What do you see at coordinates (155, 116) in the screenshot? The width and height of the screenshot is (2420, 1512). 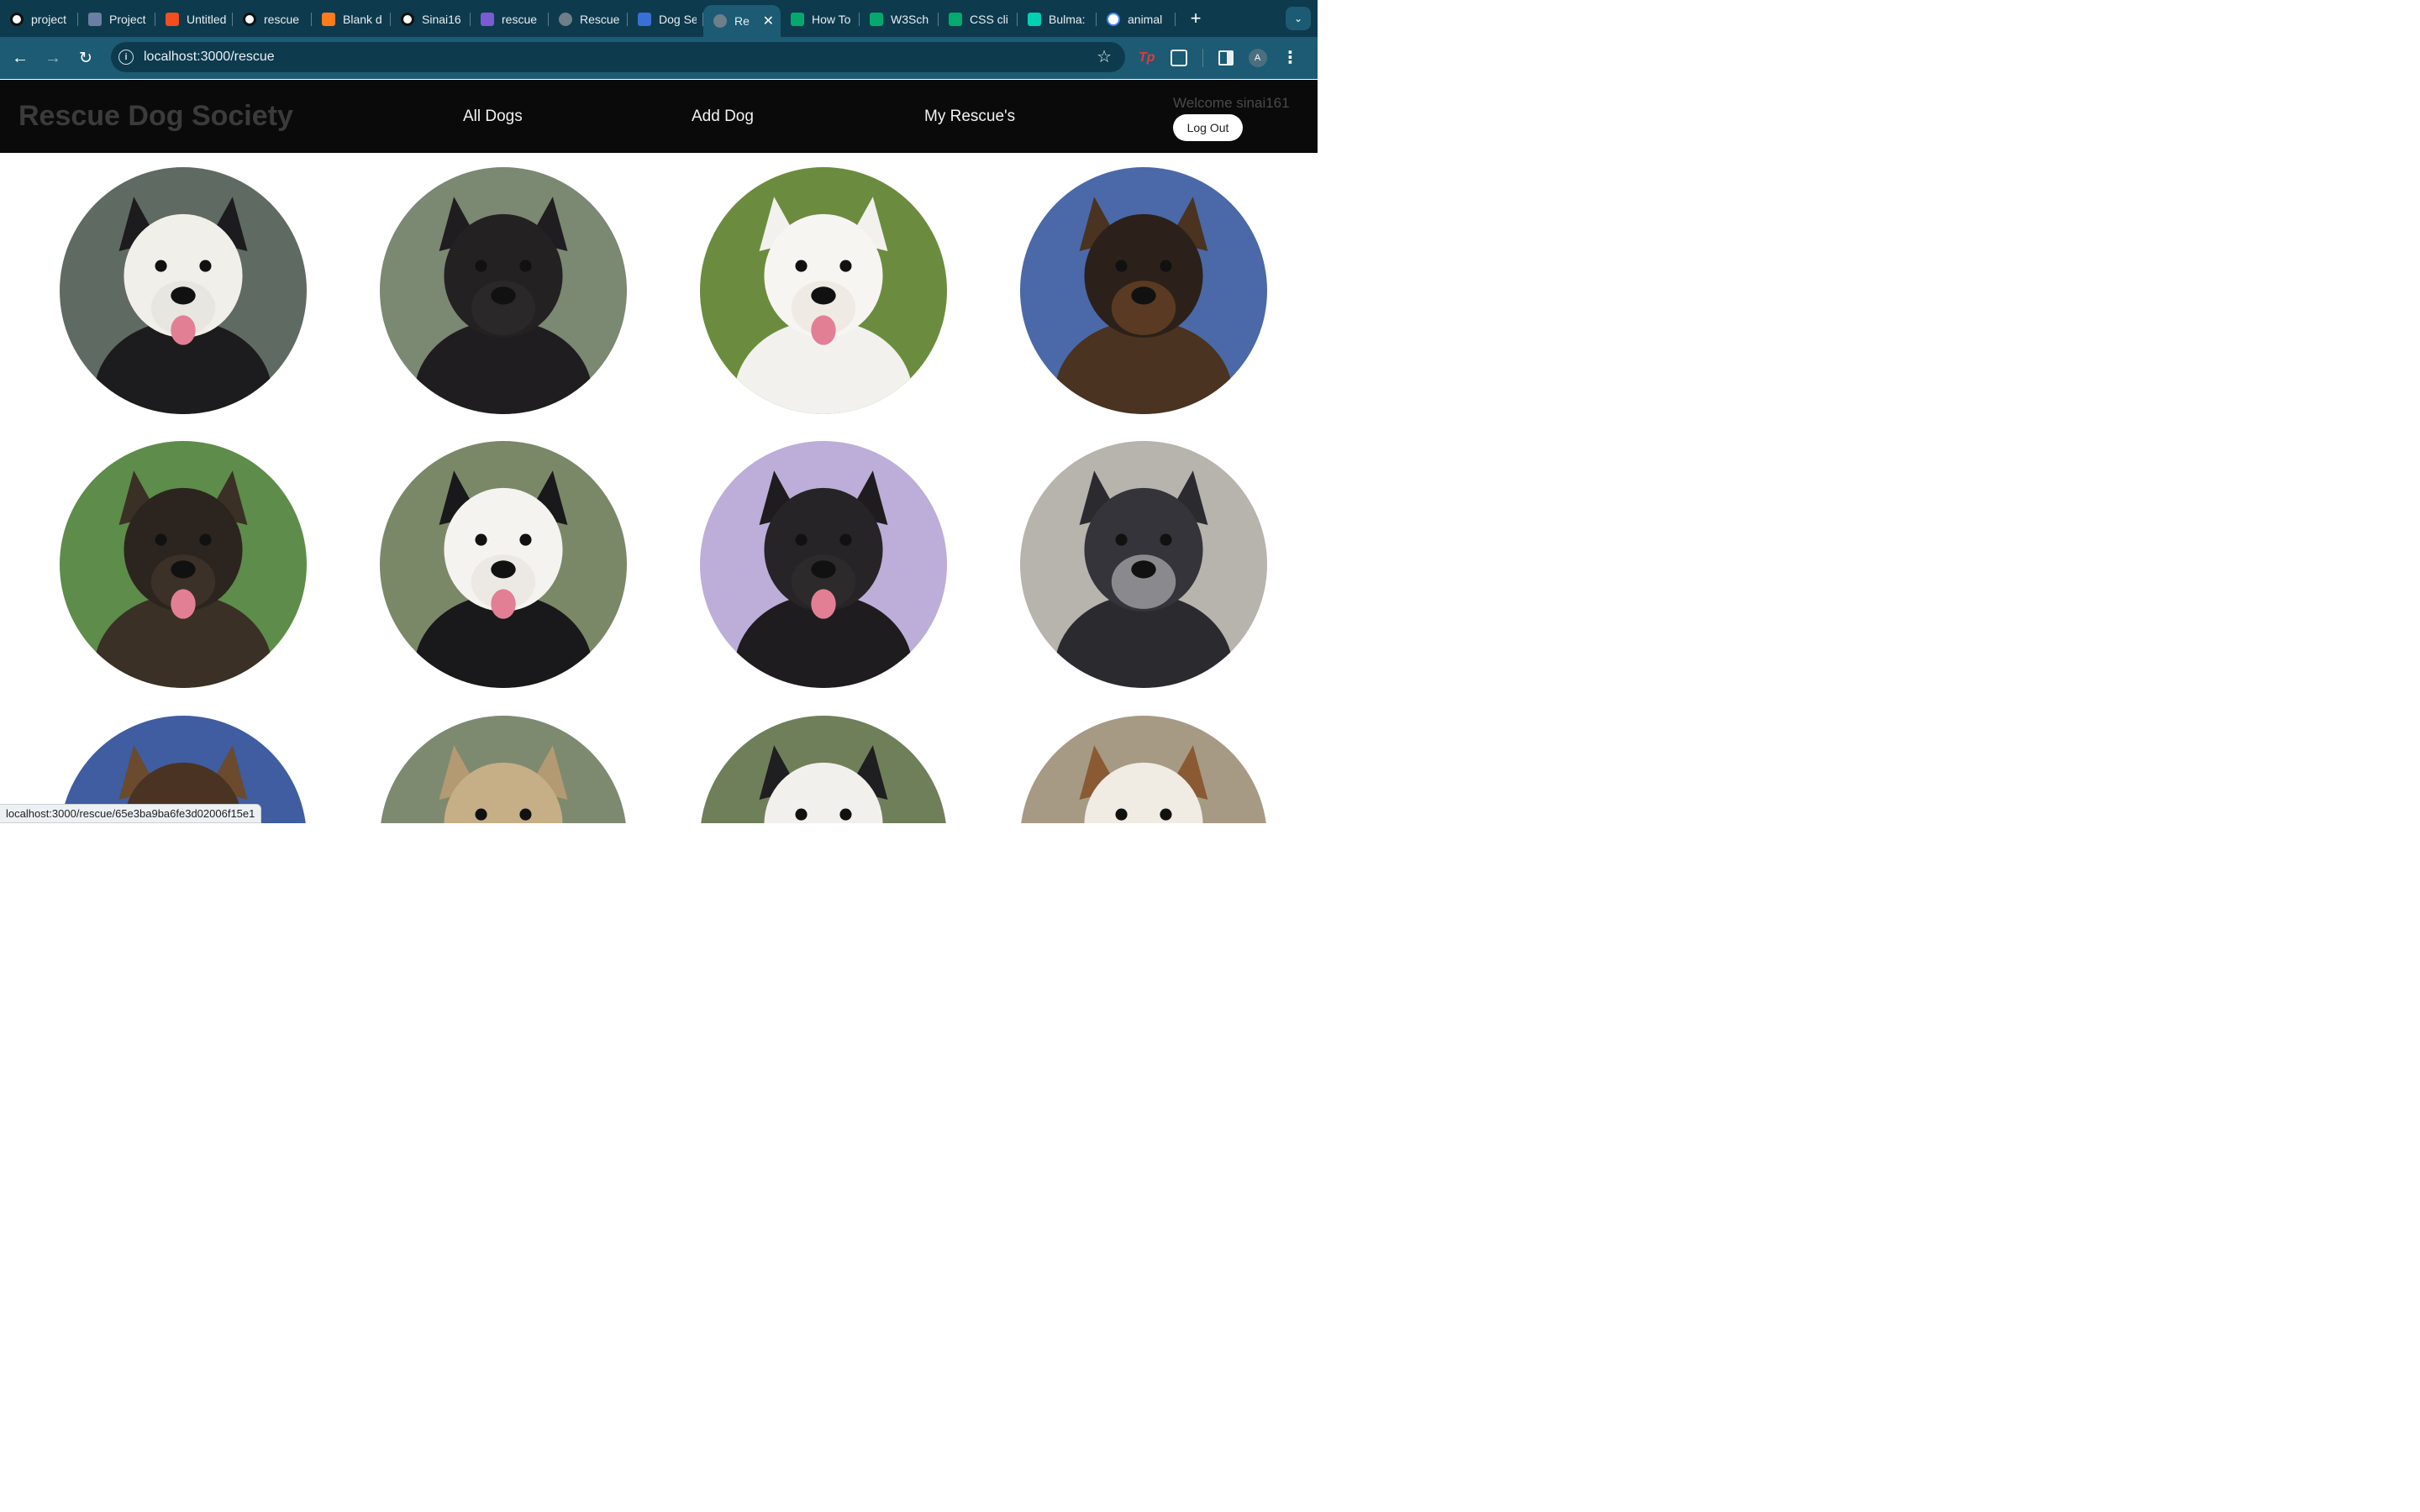 I see `brand-title: Rescue Dog Society` at bounding box center [155, 116].